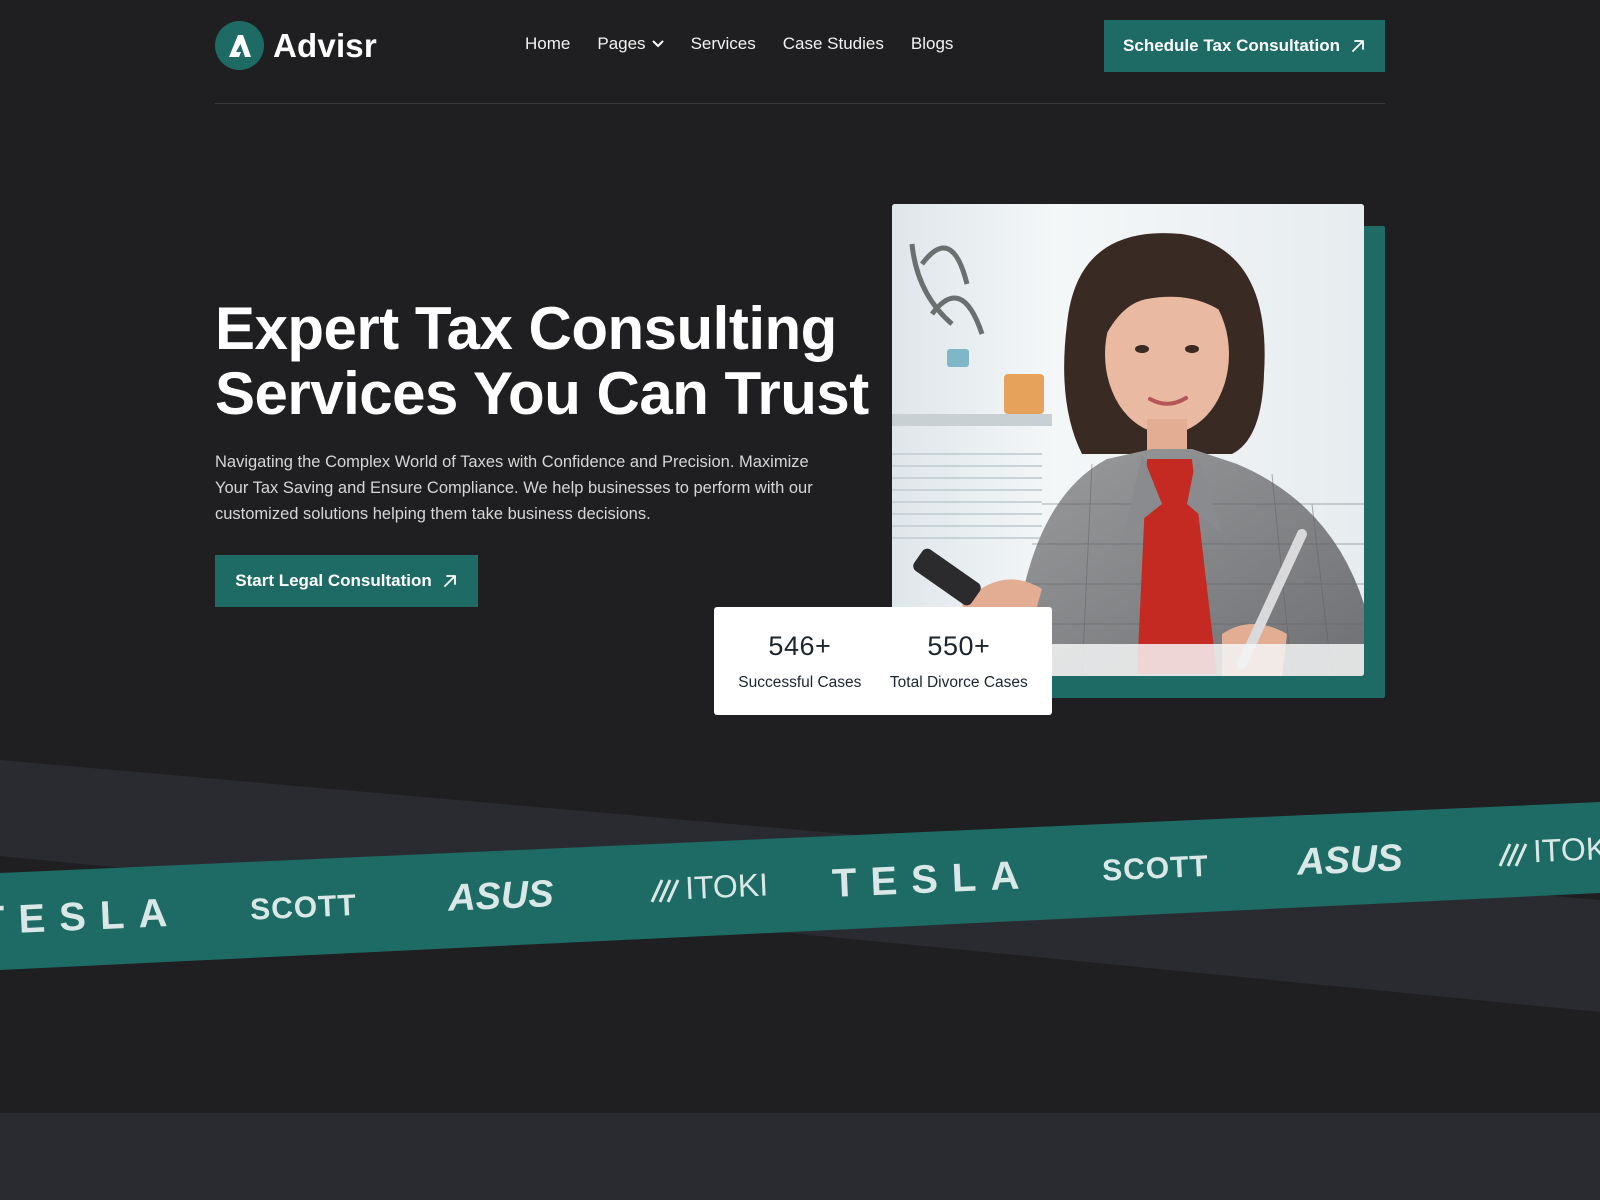  I want to click on start-consultation-label: Start Legal Consultation, so click(333, 580).